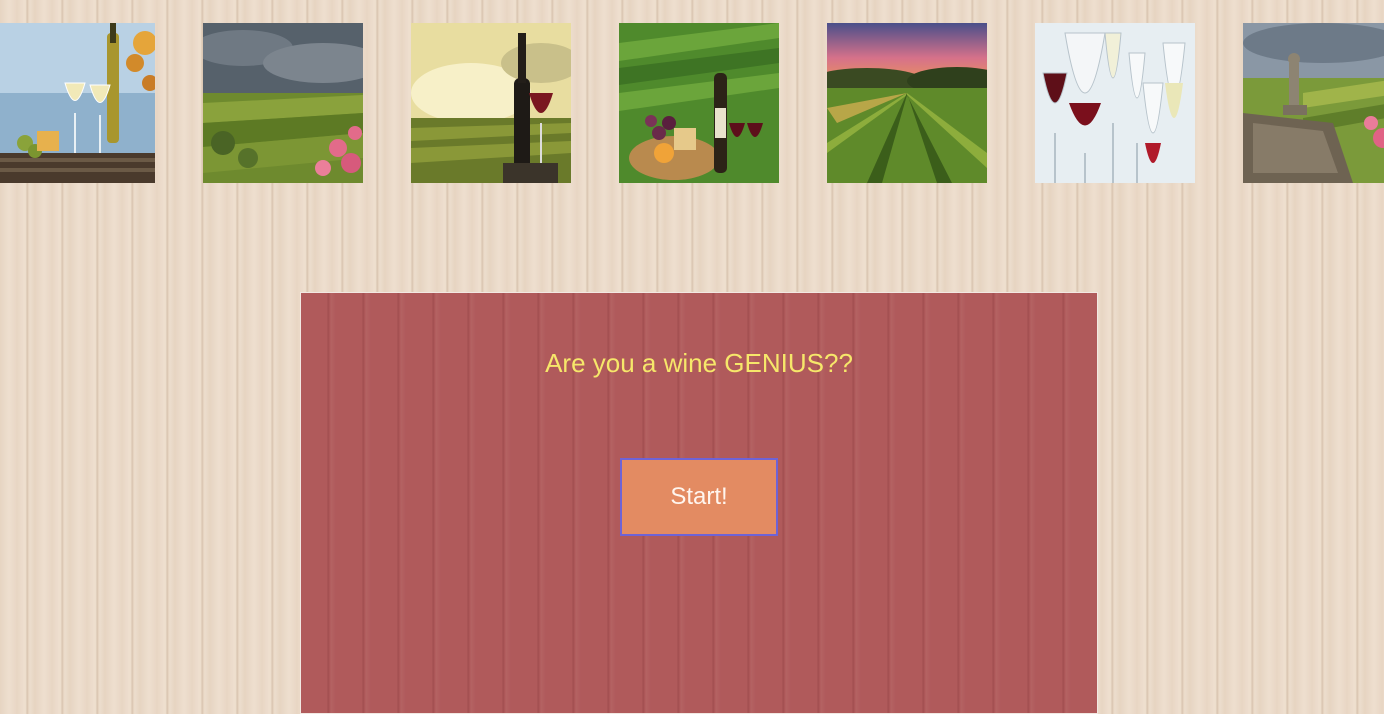  What do you see at coordinates (699, 497) in the screenshot?
I see `start-button: Start!` at bounding box center [699, 497].